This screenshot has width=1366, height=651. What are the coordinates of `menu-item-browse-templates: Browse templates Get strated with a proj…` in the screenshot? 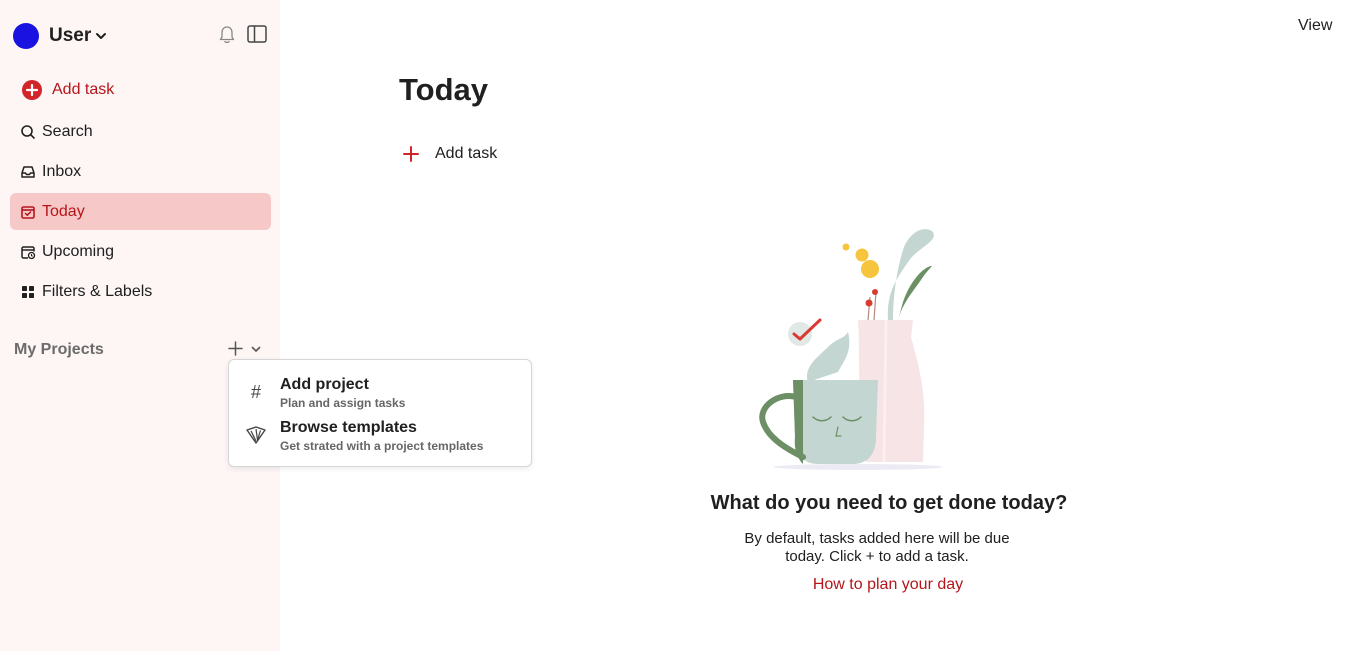 It's located at (380, 438).